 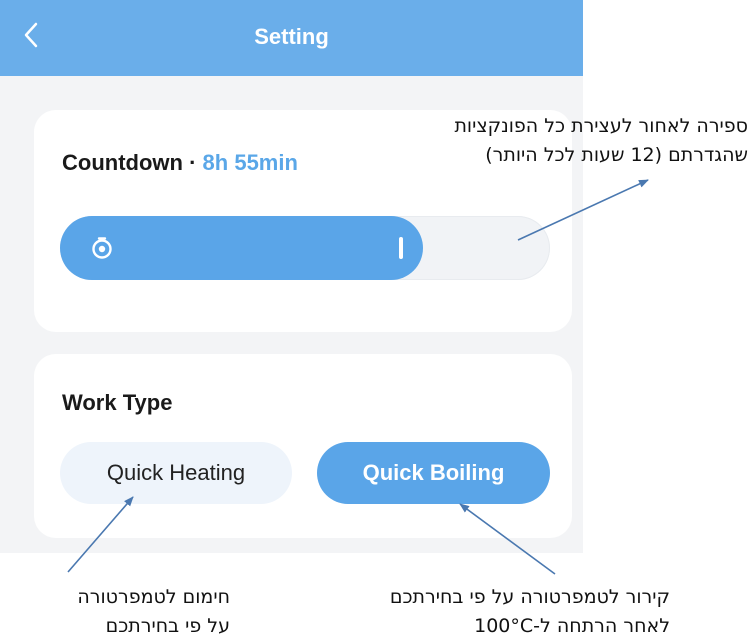 I want to click on heating-arrow, so click(x=100, y=534).